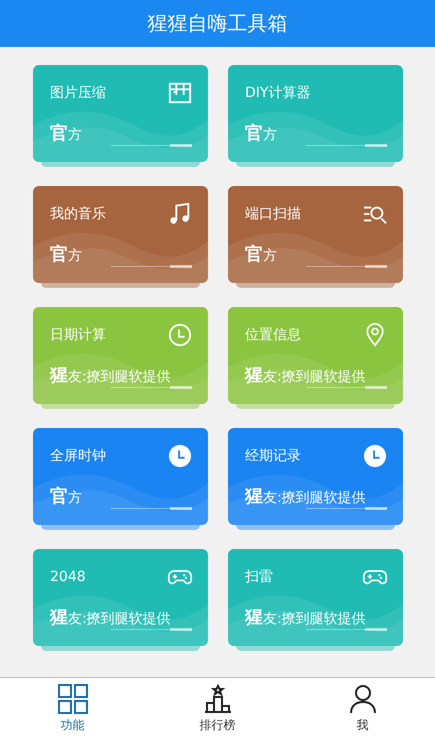  I want to click on tool-card: 图片压缩 官方, so click(120, 113).